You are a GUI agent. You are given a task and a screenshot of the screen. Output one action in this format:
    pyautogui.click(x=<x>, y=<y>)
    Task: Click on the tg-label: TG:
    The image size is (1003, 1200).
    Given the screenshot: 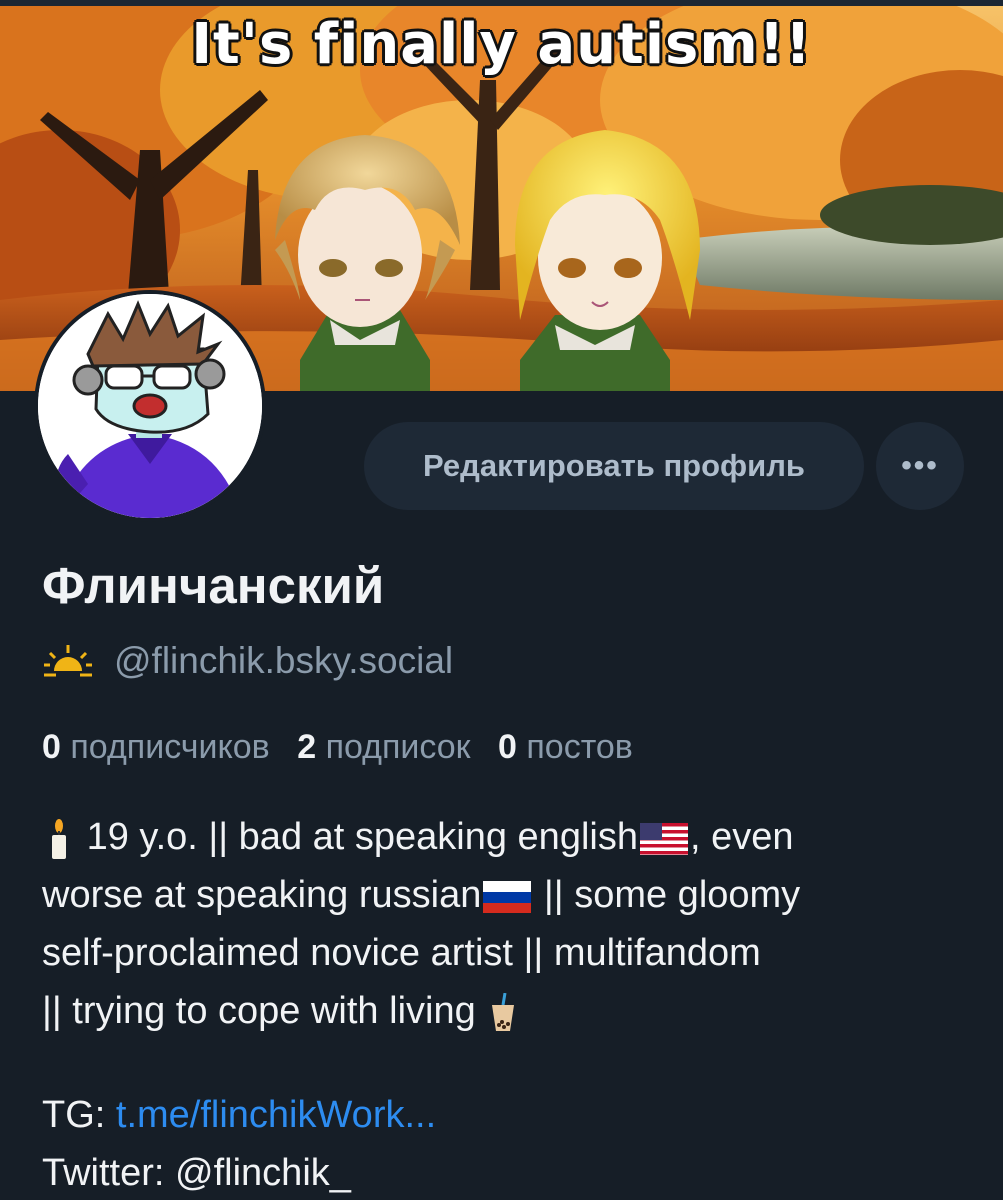 What is the action you would take?
    pyautogui.click(x=79, y=1115)
    